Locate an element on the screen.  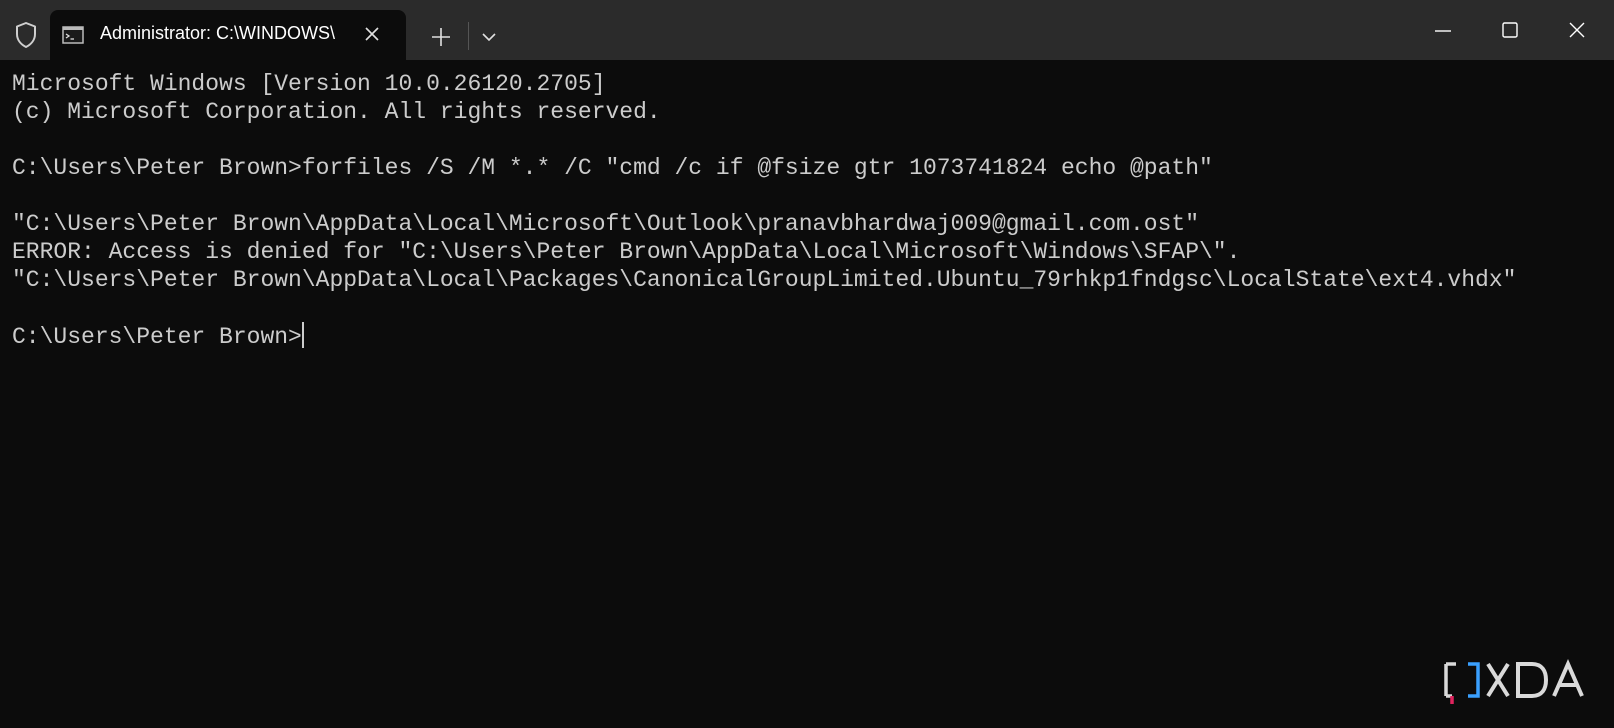
terminal-icon is located at coordinates (73, 35).